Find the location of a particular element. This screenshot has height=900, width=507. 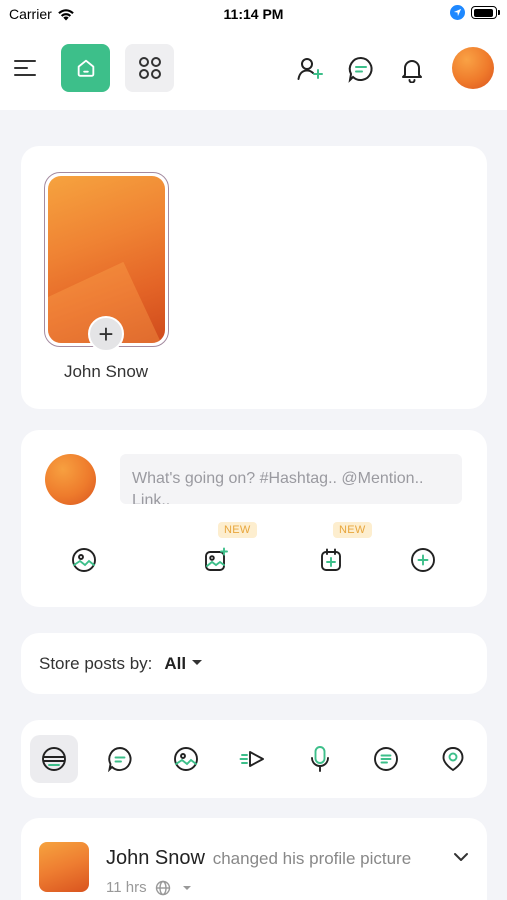

text-post-icon is located at coordinates (54, 759).